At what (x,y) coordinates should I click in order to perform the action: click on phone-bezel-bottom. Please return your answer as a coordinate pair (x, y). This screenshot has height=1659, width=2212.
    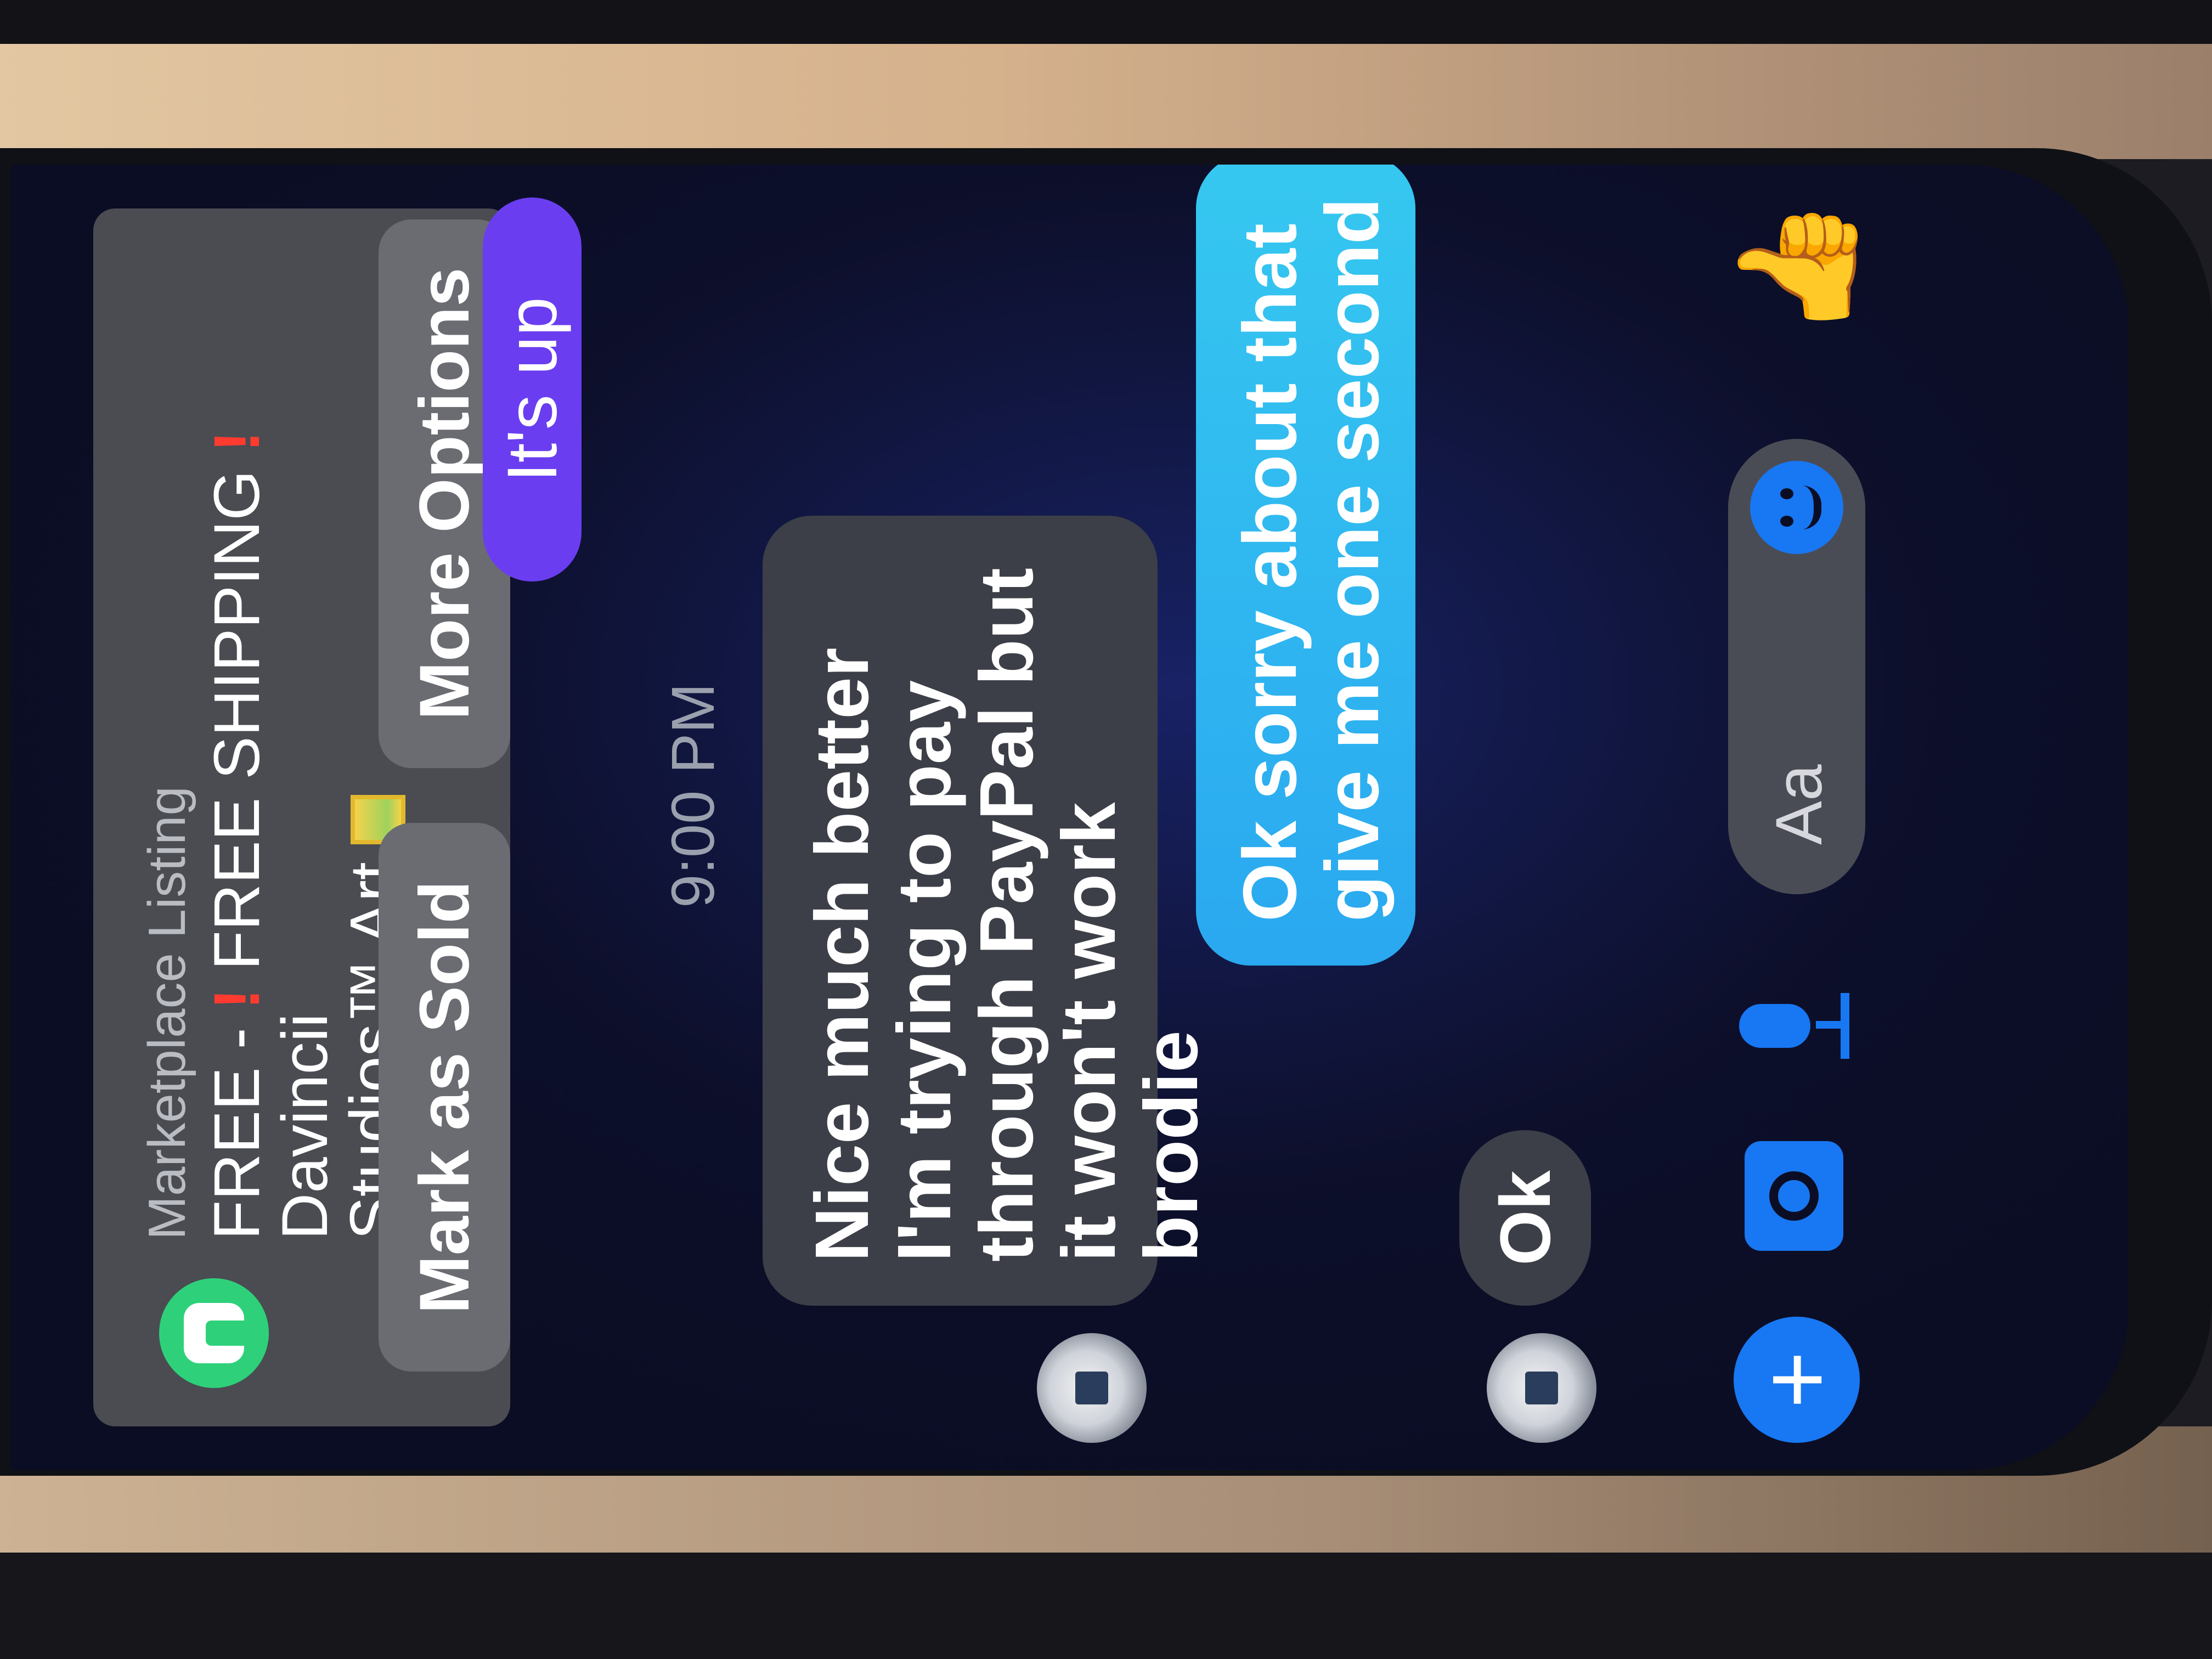
    Looking at the image, I should click on (1106, 1606).